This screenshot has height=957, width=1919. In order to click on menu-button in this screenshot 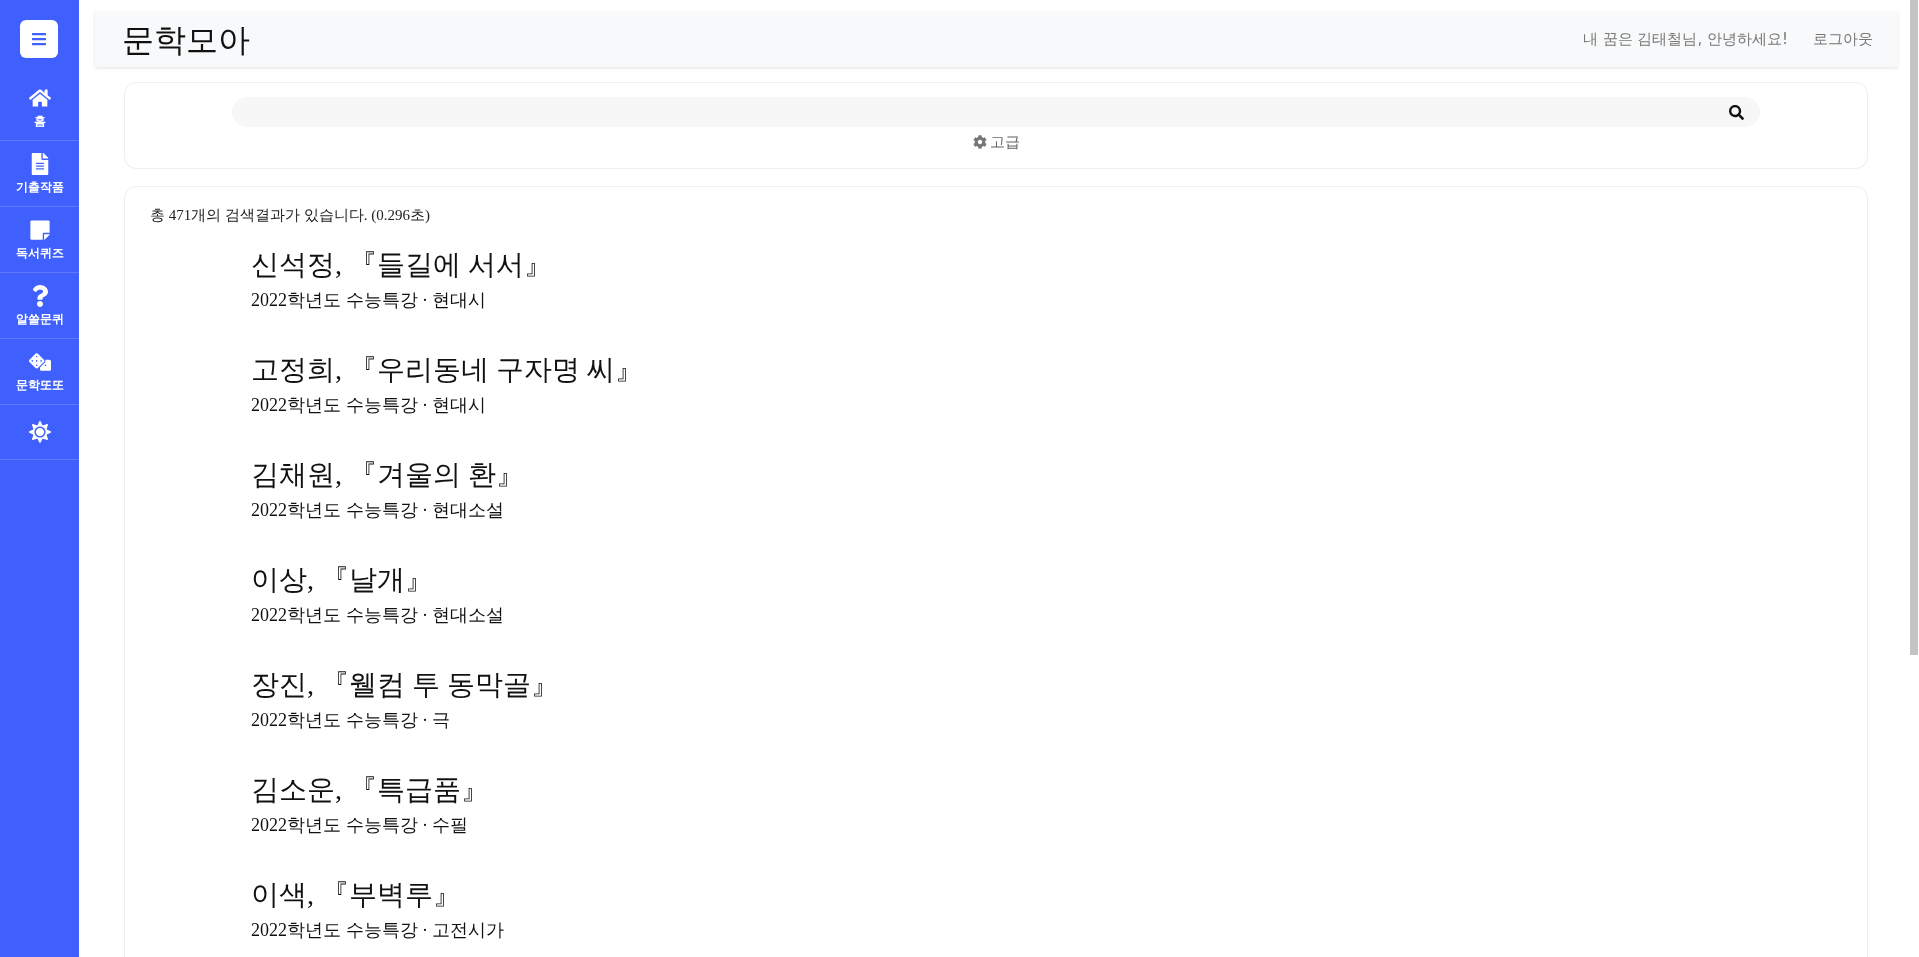, I will do `click(39, 39)`.